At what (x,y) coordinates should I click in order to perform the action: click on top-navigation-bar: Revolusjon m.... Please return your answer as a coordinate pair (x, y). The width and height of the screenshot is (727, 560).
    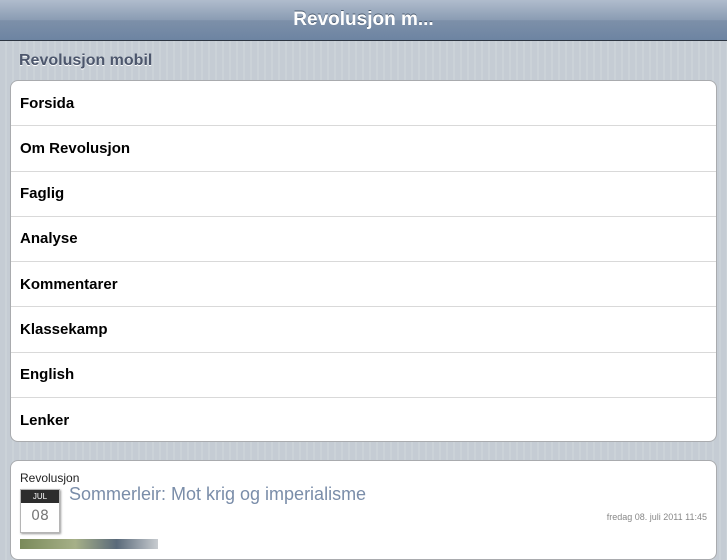
    Looking at the image, I should click on (363, 20).